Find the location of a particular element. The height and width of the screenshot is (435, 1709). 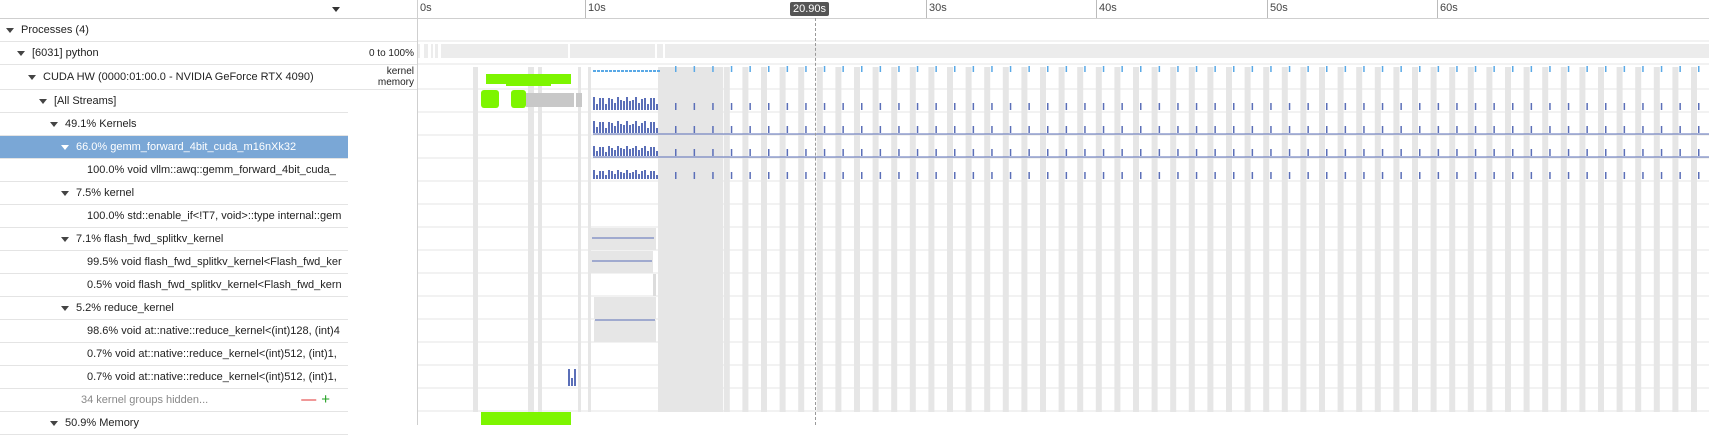

expand-plus-icon: + is located at coordinates (325, 399).